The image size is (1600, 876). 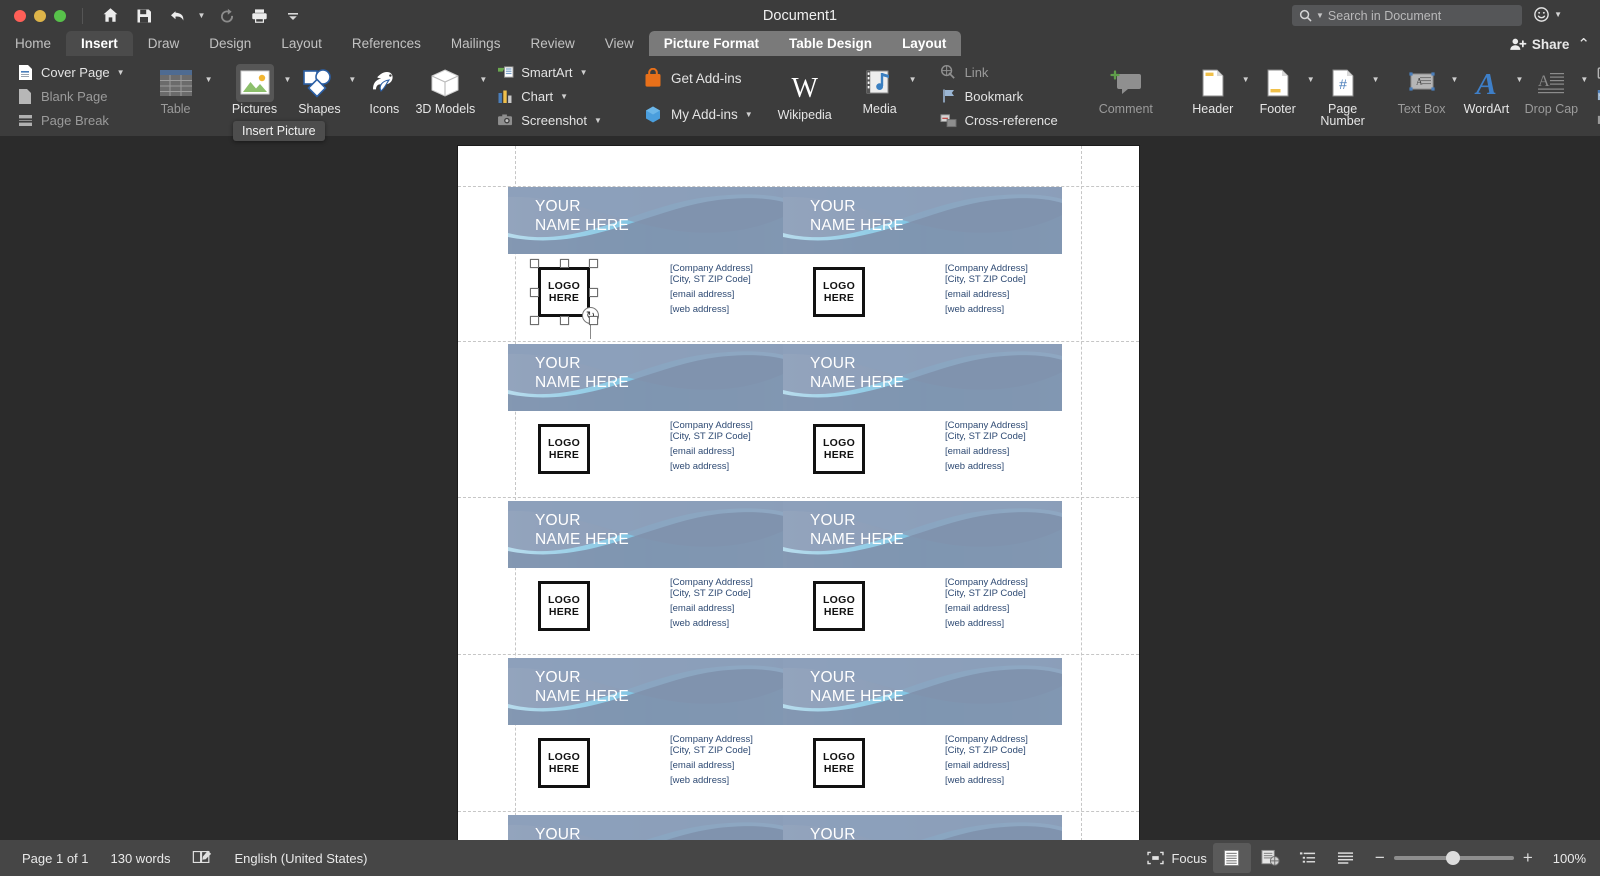 What do you see at coordinates (1347, 96) in the screenshot?
I see `page-number-button: # Page Number ▼` at bounding box center [1347, 96].